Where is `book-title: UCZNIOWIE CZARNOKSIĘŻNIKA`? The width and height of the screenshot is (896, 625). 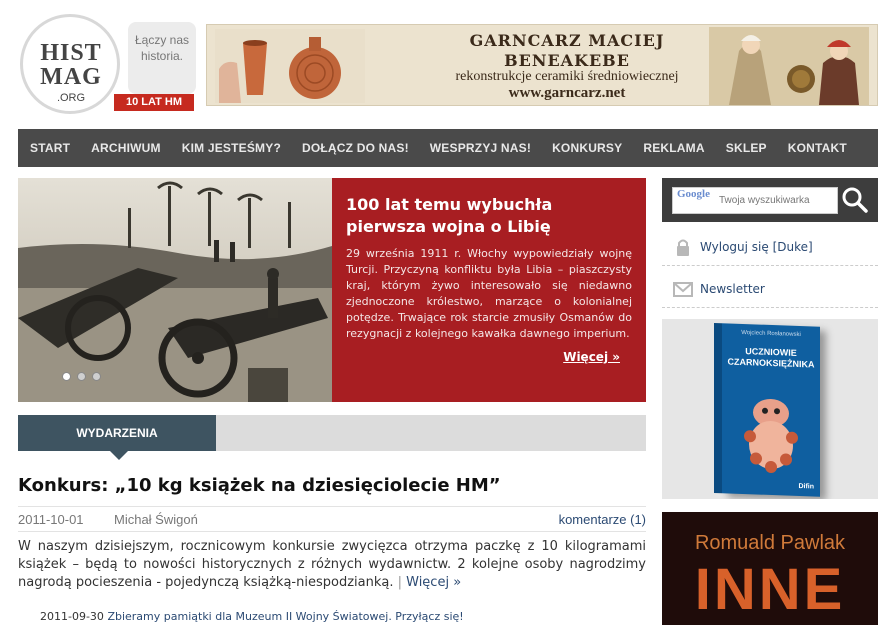
book-title: UCZNIOWIE CZARNOKSIĘŻNIKA is located at coordinates (771, 358).